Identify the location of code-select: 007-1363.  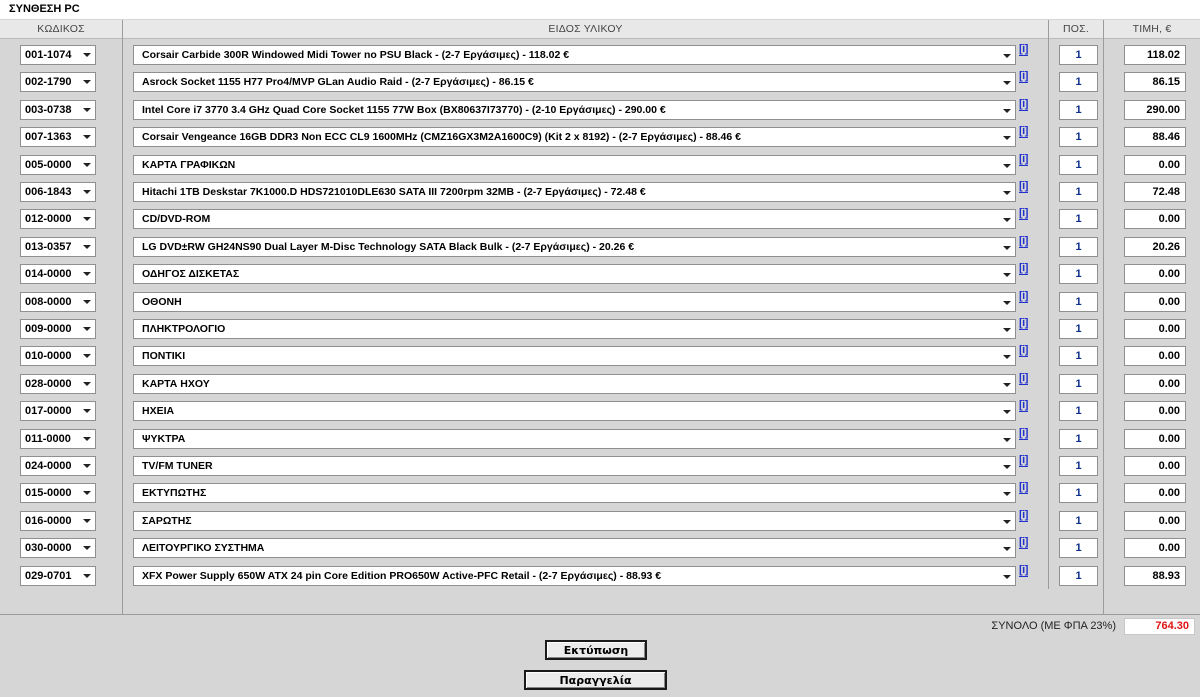
(58, 137).